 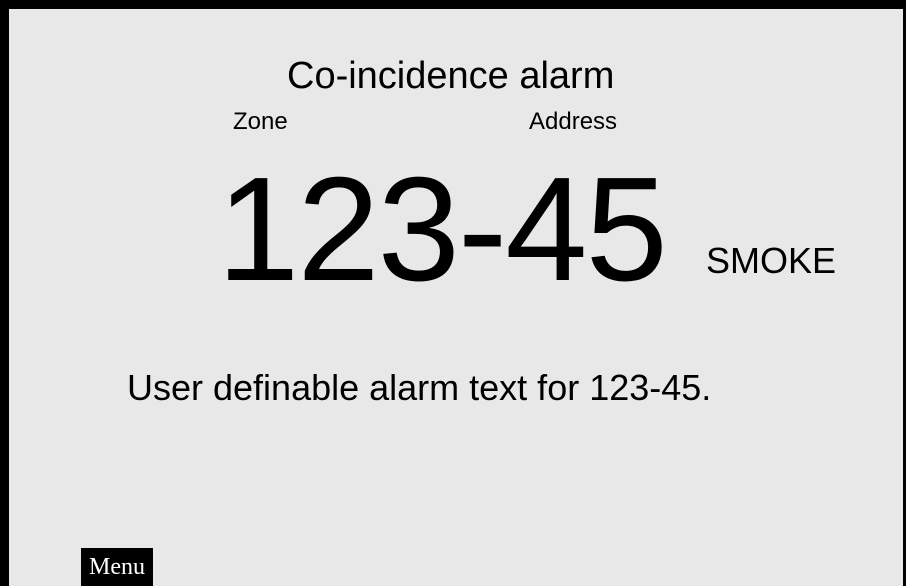 What do you see at coordinates (117, 567) in the screenshot?
I see `menu-button: Menu` at bounding box center [117, 567].